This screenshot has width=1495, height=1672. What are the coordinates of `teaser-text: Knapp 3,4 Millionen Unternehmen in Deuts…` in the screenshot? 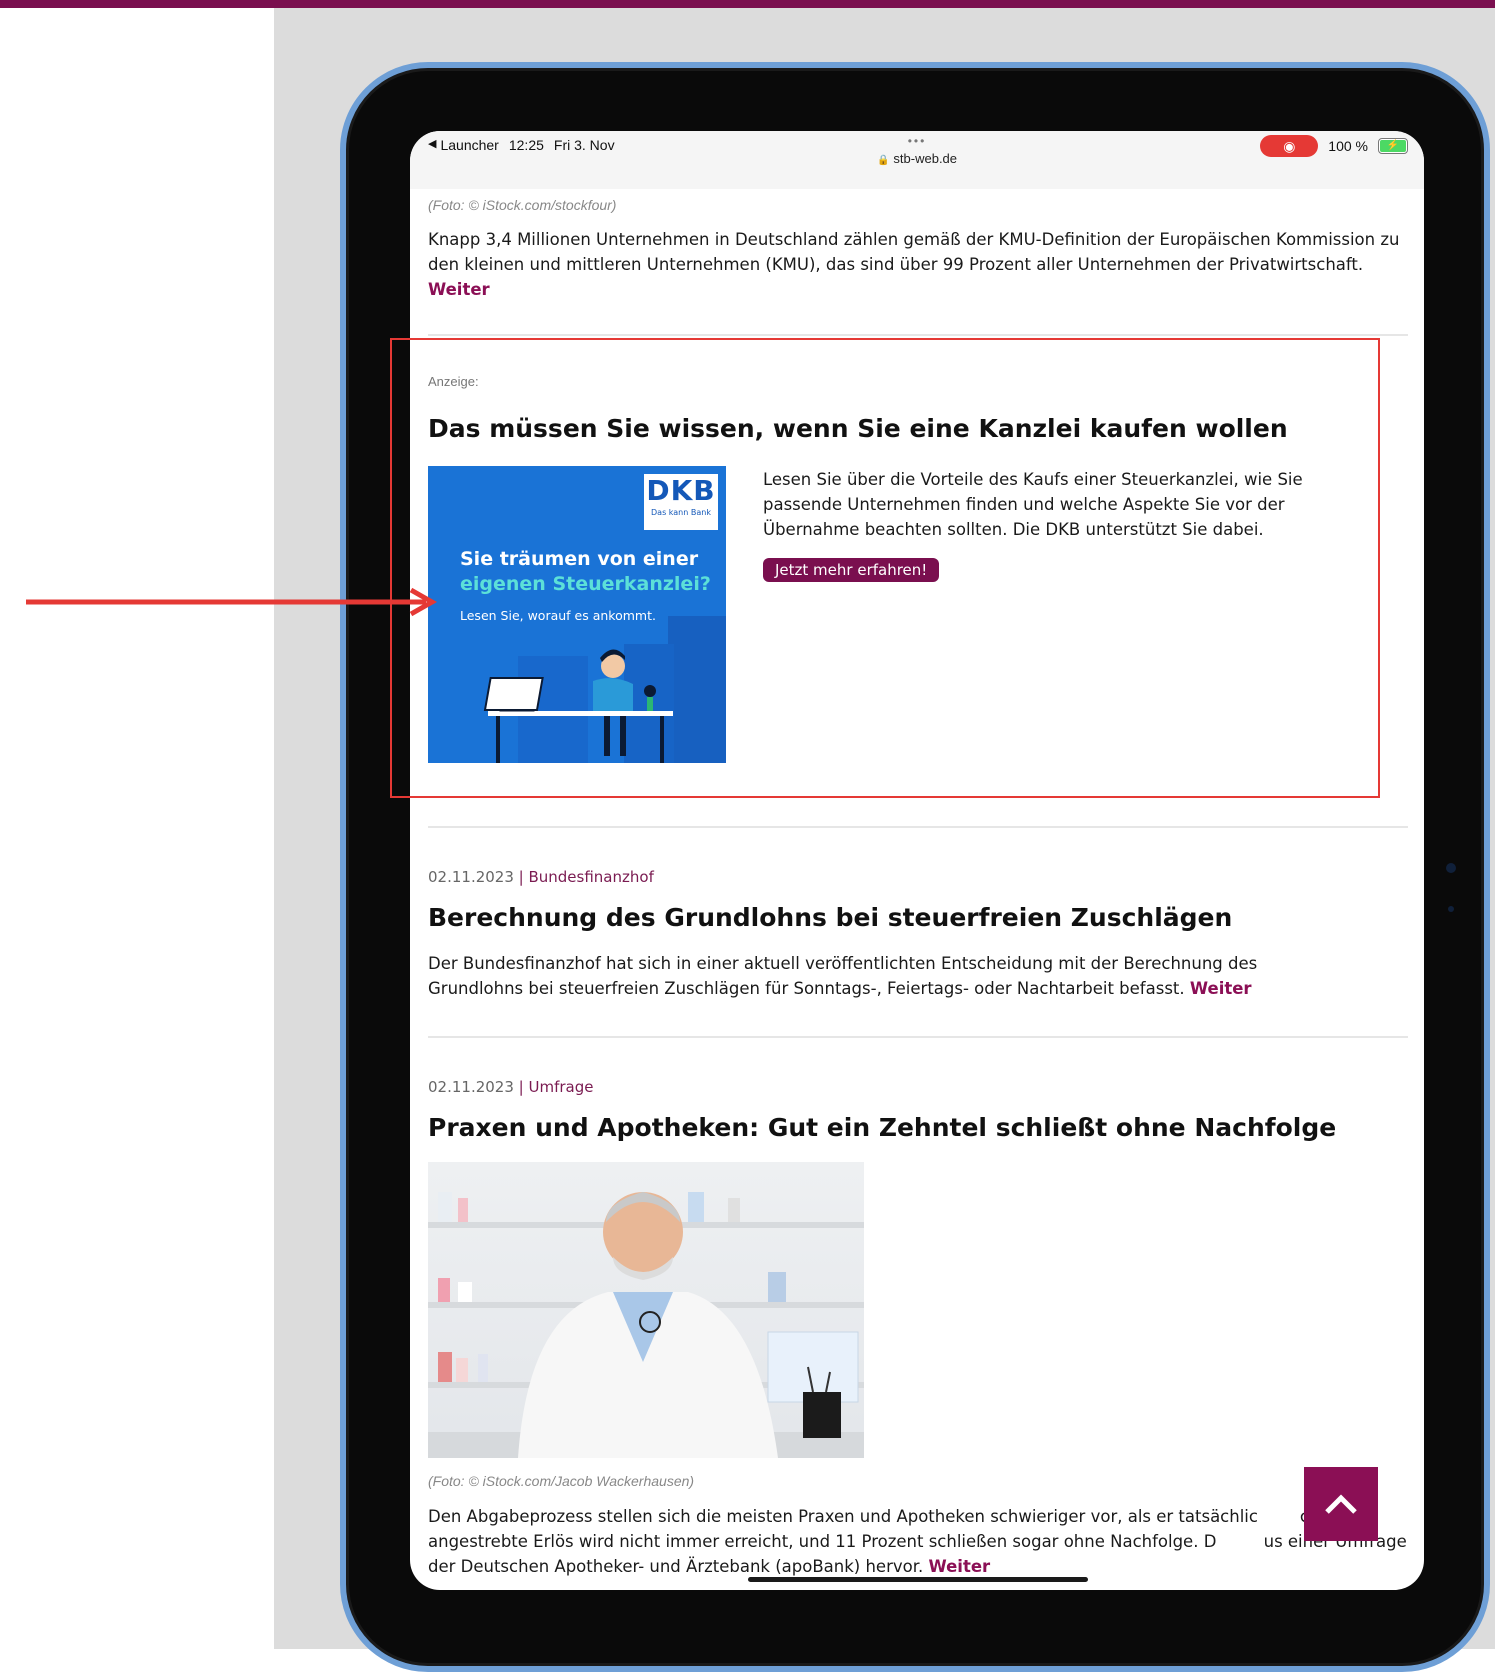 It's located at (914, 252).